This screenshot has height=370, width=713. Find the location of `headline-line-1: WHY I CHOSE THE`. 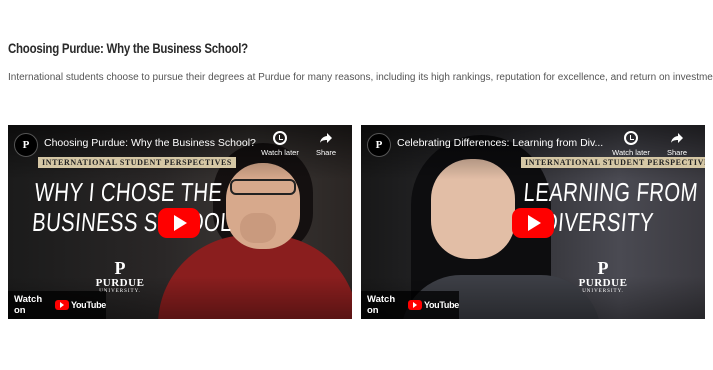

headline-line-1: WHY I CHOSE THE is located at coordinates (128, 192).